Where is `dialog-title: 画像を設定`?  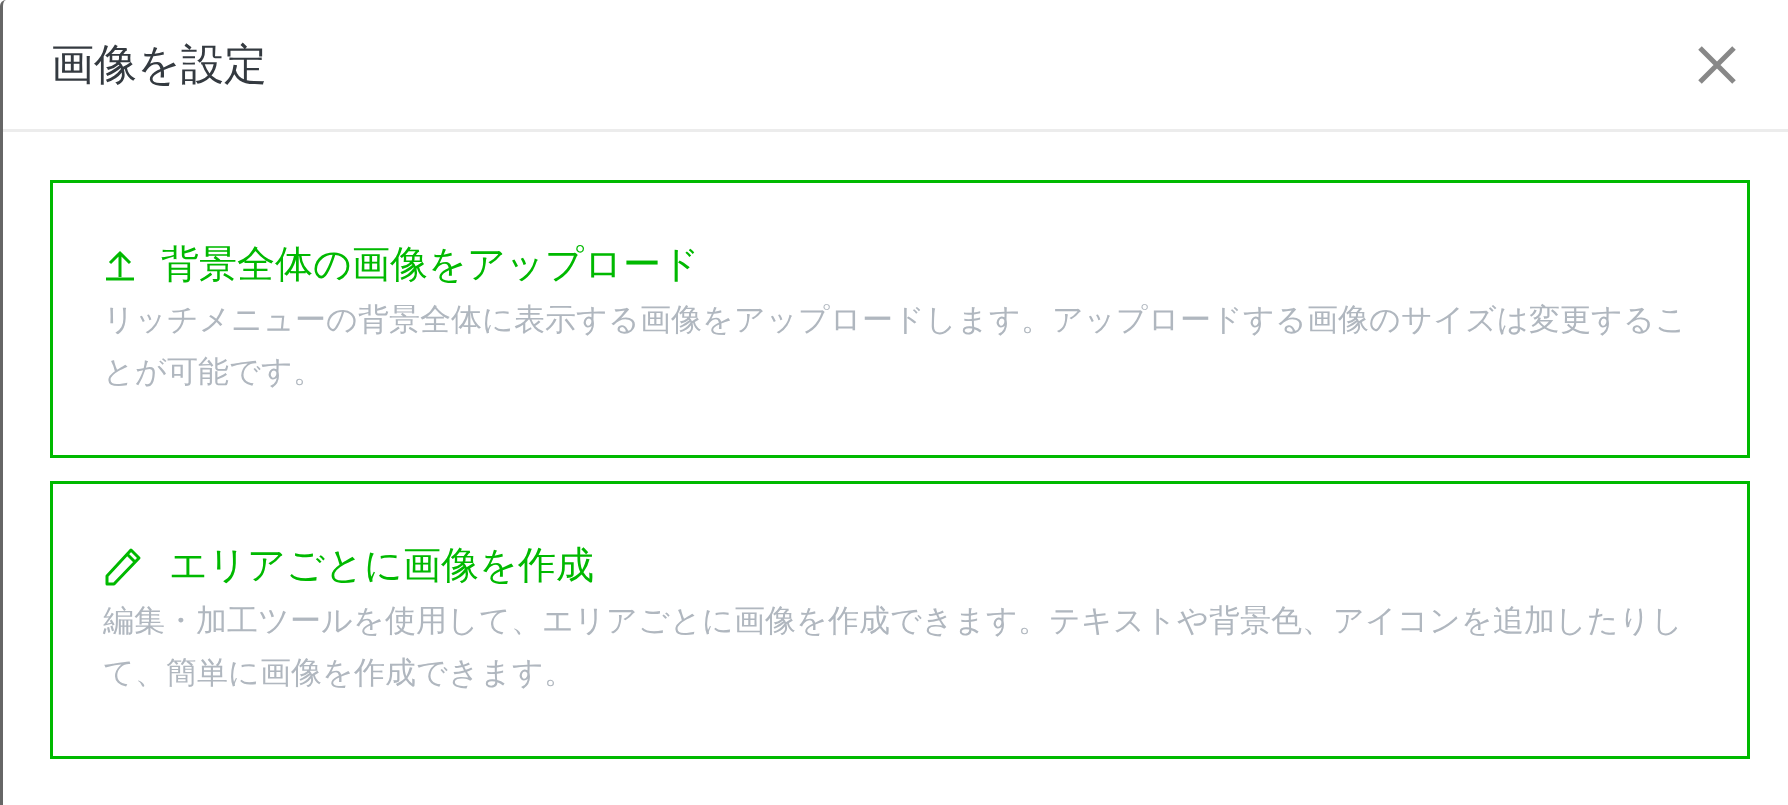 dialog-title: 画像を設定 is located at coordinates (159, 64).